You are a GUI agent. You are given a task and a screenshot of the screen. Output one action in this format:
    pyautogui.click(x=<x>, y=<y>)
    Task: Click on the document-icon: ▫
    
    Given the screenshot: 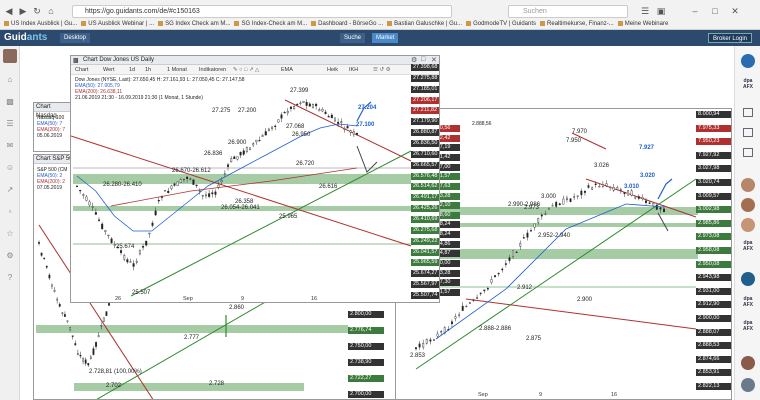 What is the action you would take?
    pyautogui.click(x=10, y=212)
    